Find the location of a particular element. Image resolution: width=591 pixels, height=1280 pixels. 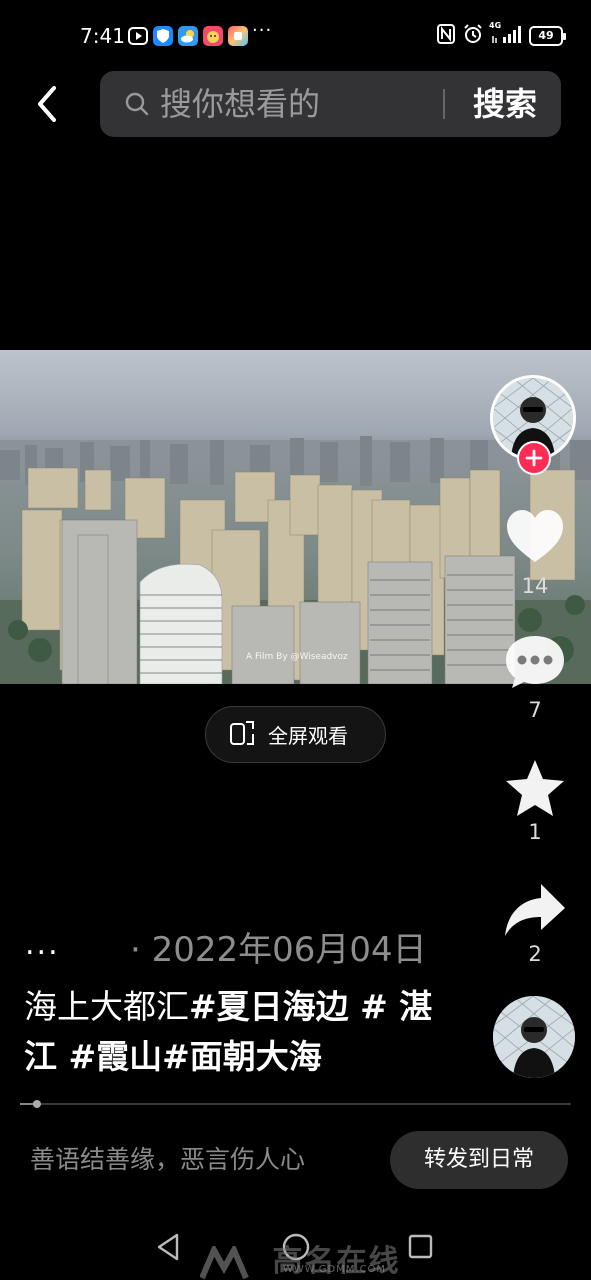

favorite-count: 1 is located at coordinates (535, 832).